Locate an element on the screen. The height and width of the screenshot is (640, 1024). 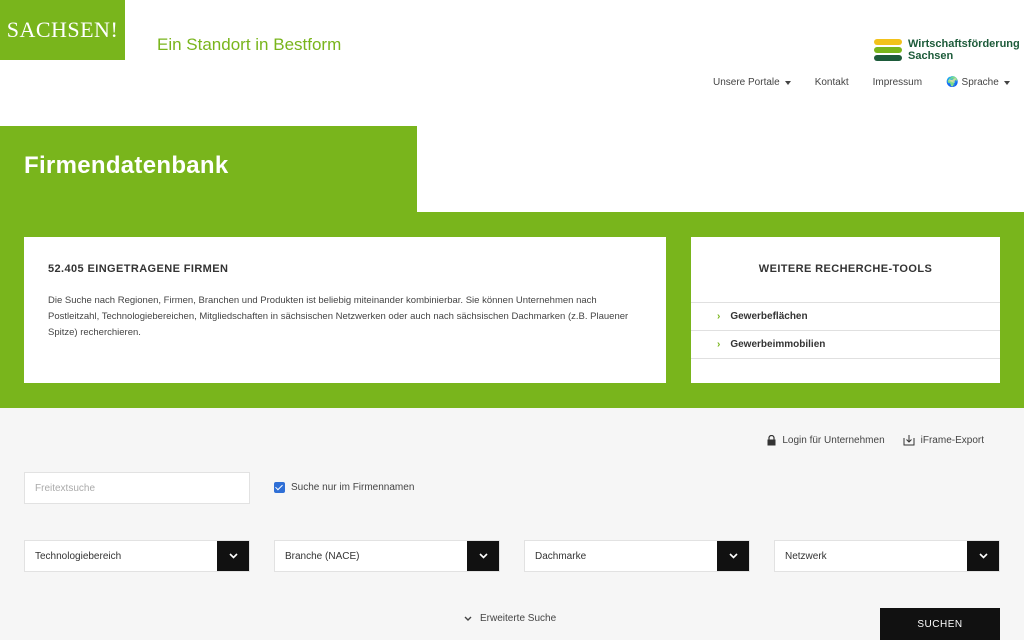
export-label: iFrame-Export is located at coordinates (952, 440).